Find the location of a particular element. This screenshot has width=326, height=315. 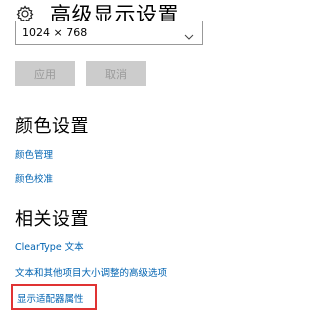

cancel-button: 取消 is located at coordinates (116, 73).